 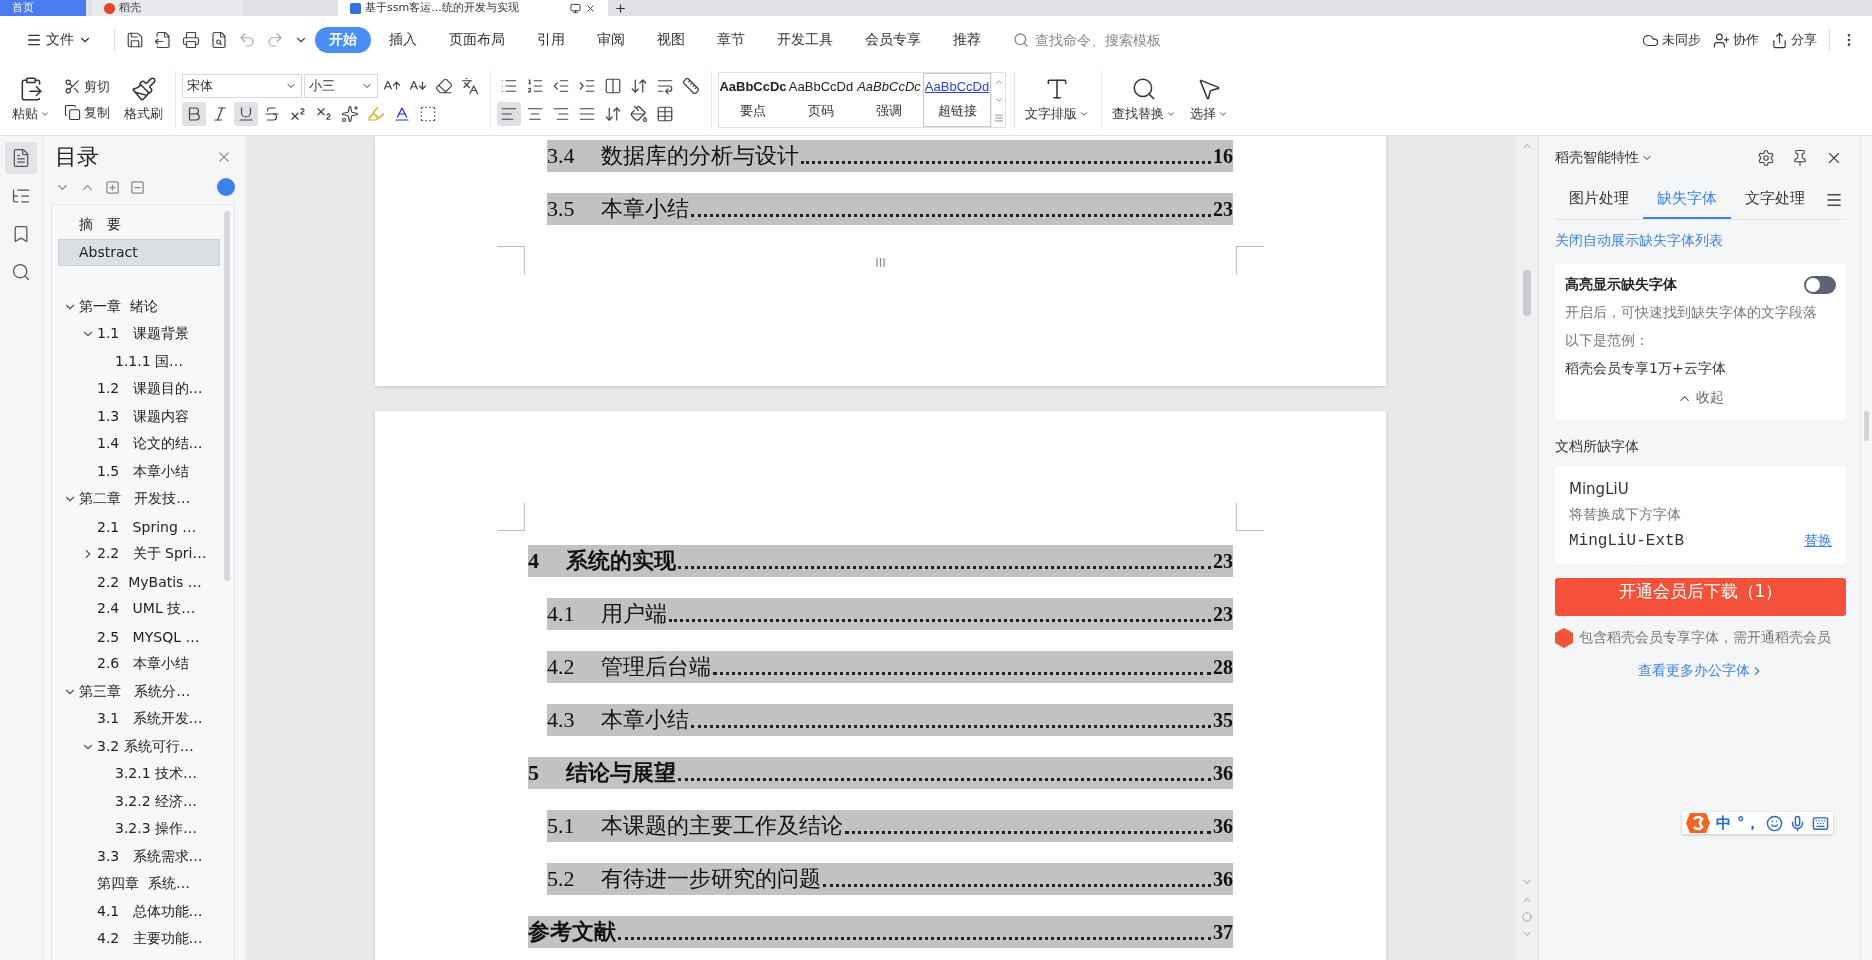 What do you see at coordinates (1057, 99) in the screenshot?
I see `text-layout-button: 文字排版` at bounding box center [1057, 99].